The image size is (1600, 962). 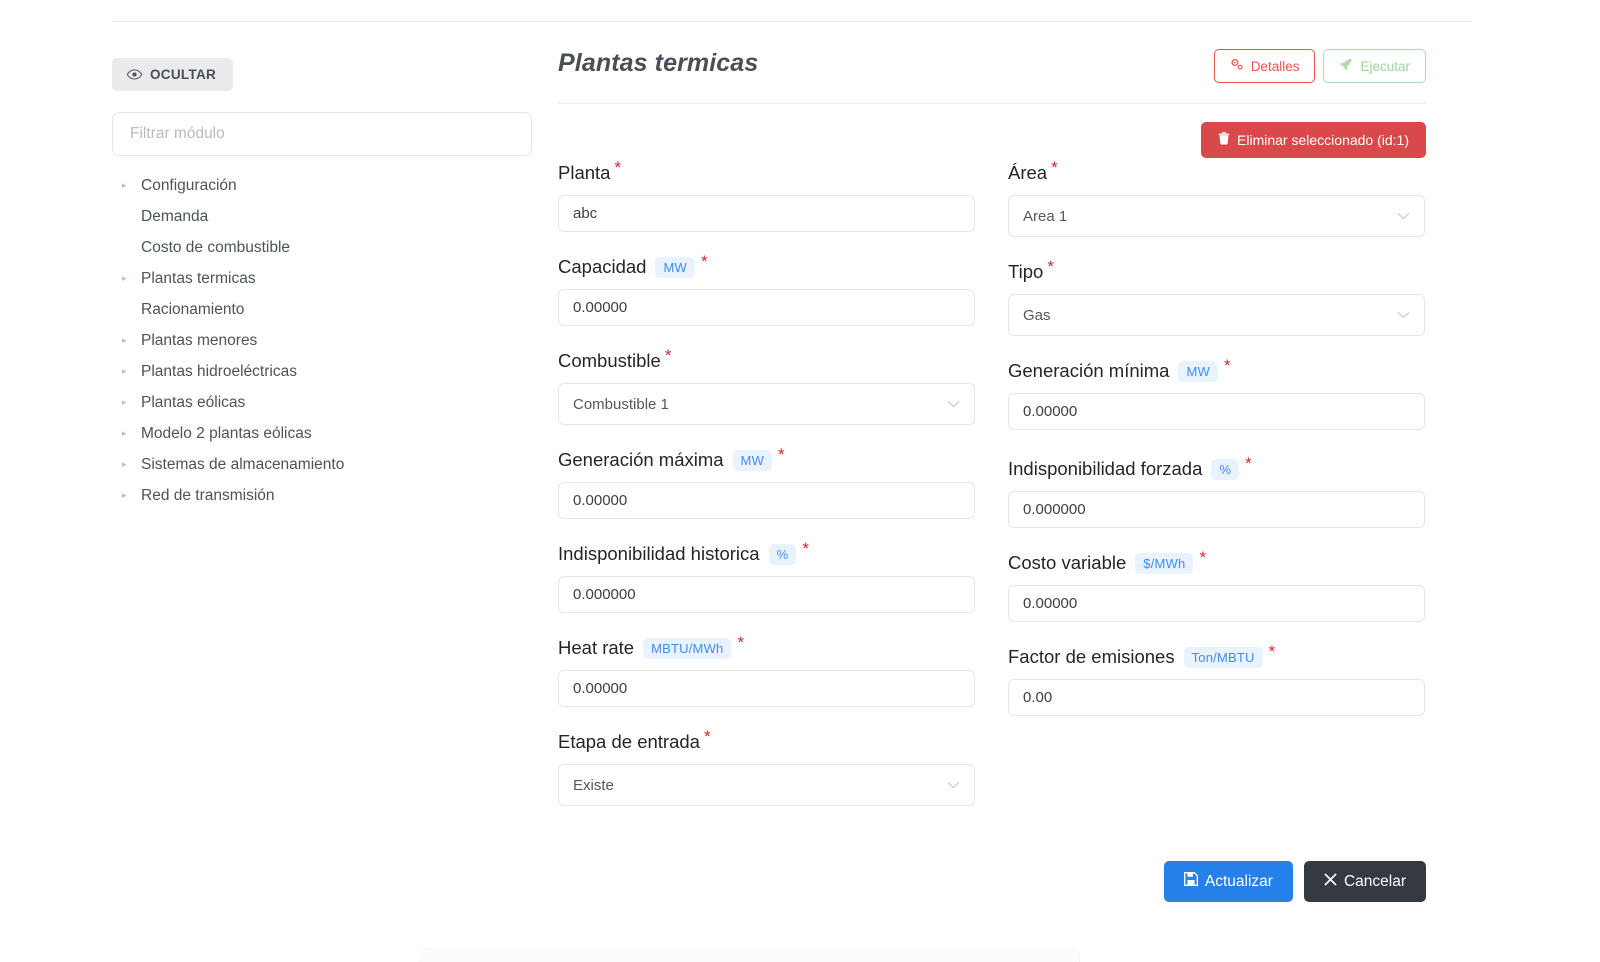 I want to click on generacion-minima-input: 0.00000, so click(x=1216, y=411).